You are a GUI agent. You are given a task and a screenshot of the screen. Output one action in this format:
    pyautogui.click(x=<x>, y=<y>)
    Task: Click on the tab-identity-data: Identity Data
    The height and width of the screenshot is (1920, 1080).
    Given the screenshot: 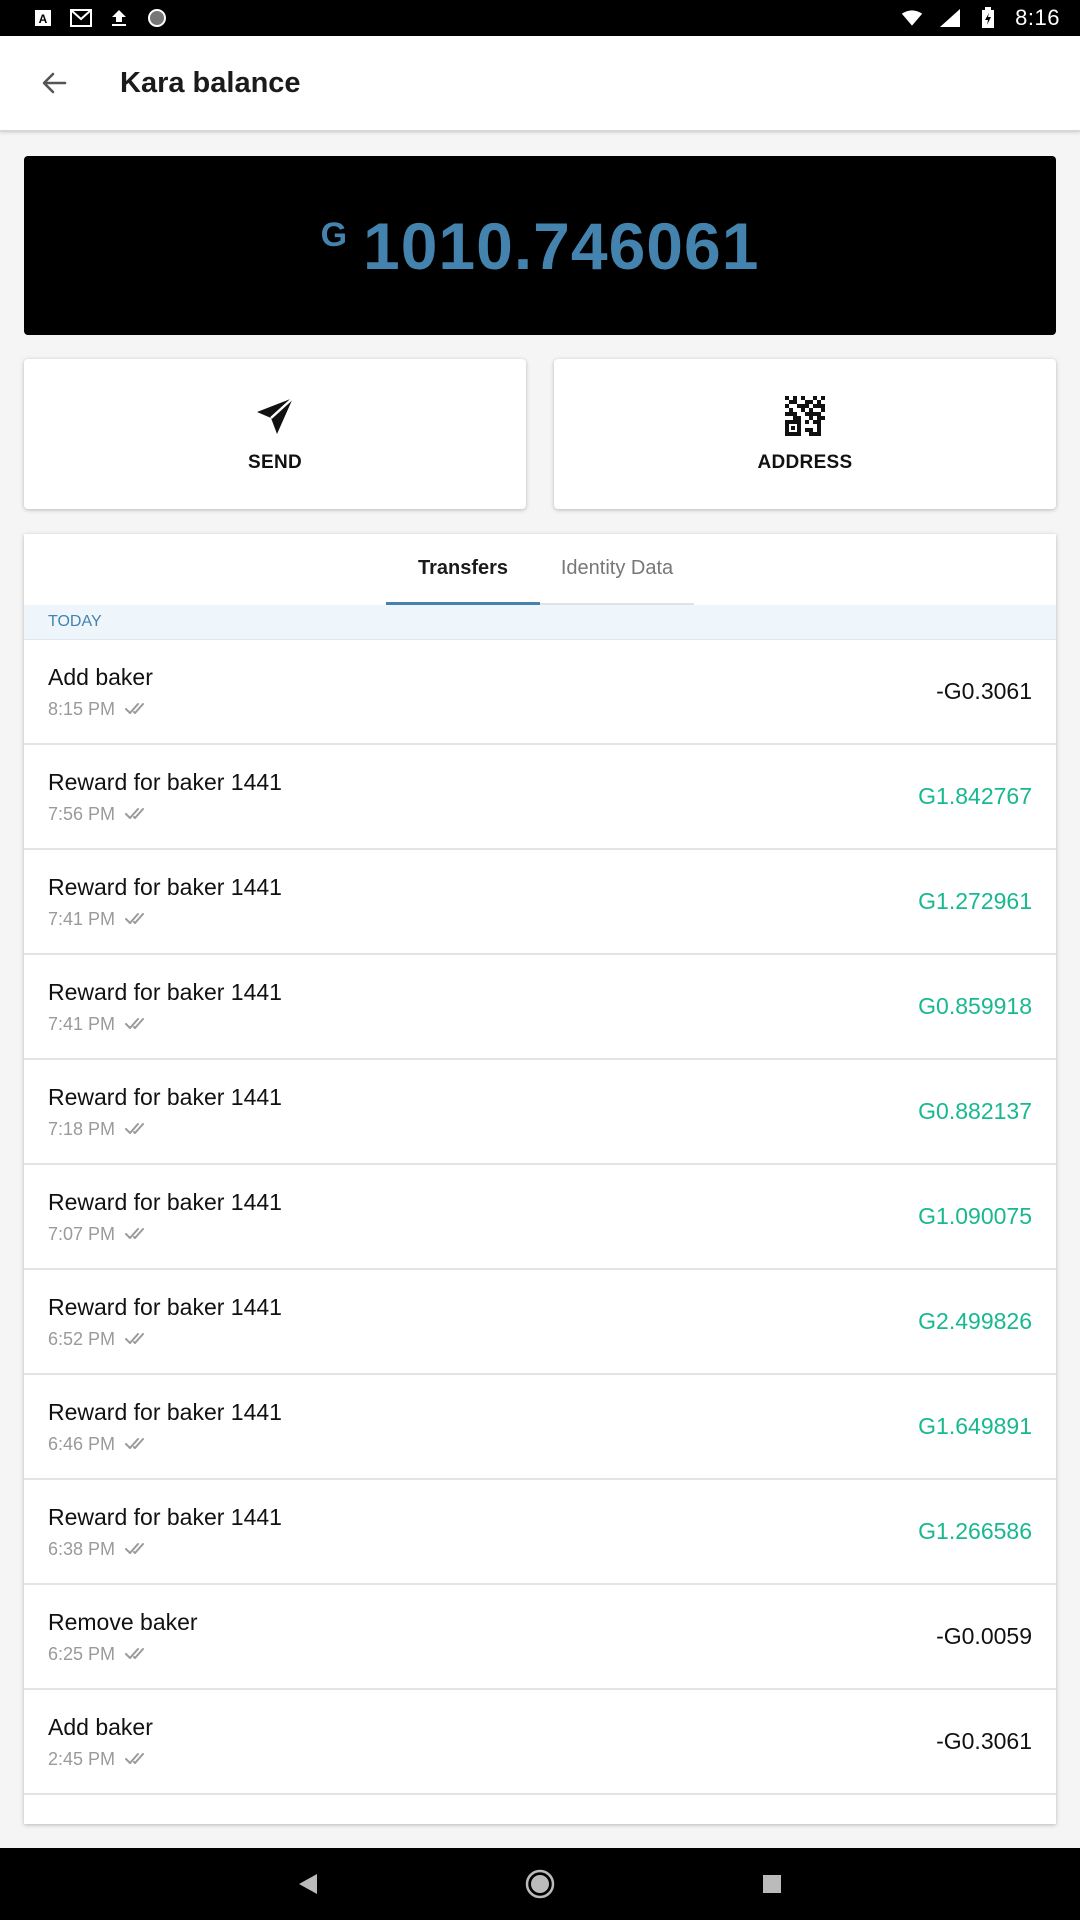 What is the action you would take?
    pyautogui.click(x=617, y=569)
    